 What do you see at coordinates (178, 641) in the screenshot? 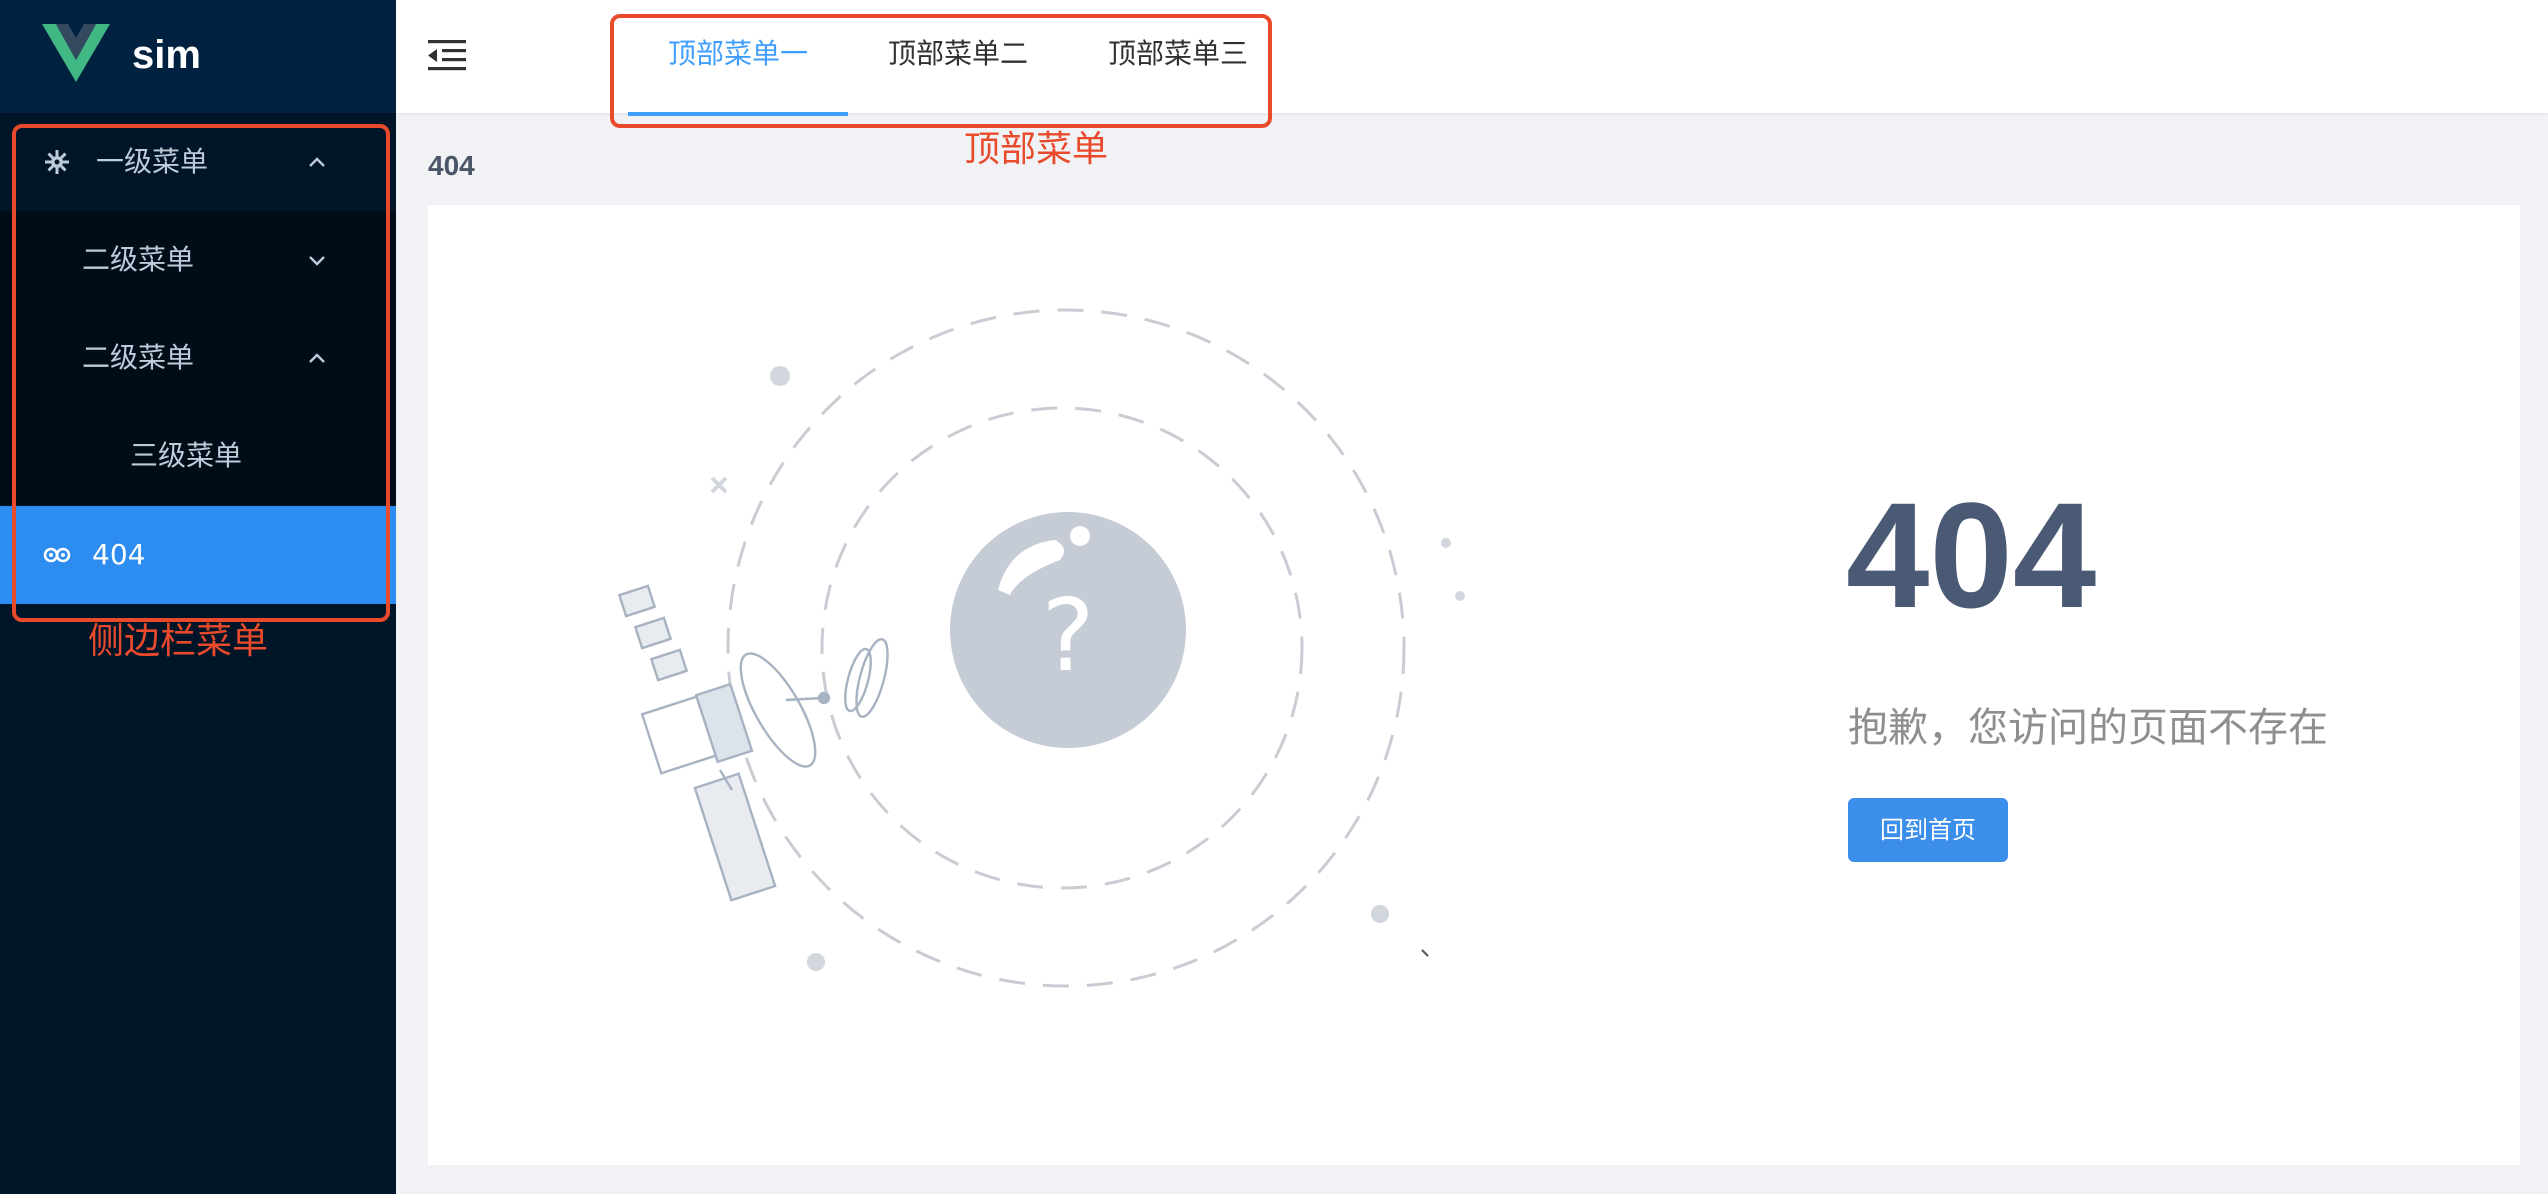
I see `sidebar-menu-annotation: 侧边栏菜单` at bounding box center [178, 641].